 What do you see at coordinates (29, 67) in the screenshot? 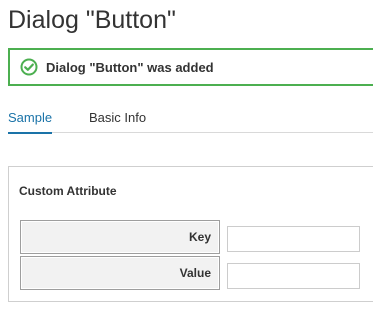
I see `check-circle-icon` at bounding box center [29, 67].